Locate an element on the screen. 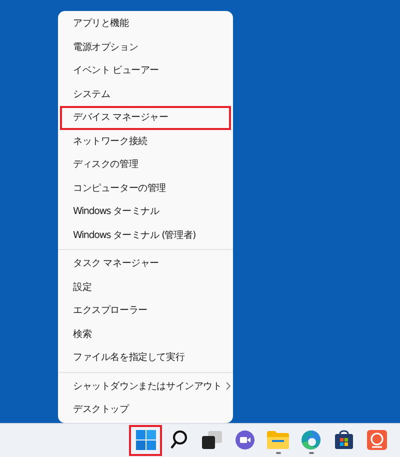 The width and height of the screenshot is (400, 457). shopping-bag-icon is located at coordinates (344, 440).